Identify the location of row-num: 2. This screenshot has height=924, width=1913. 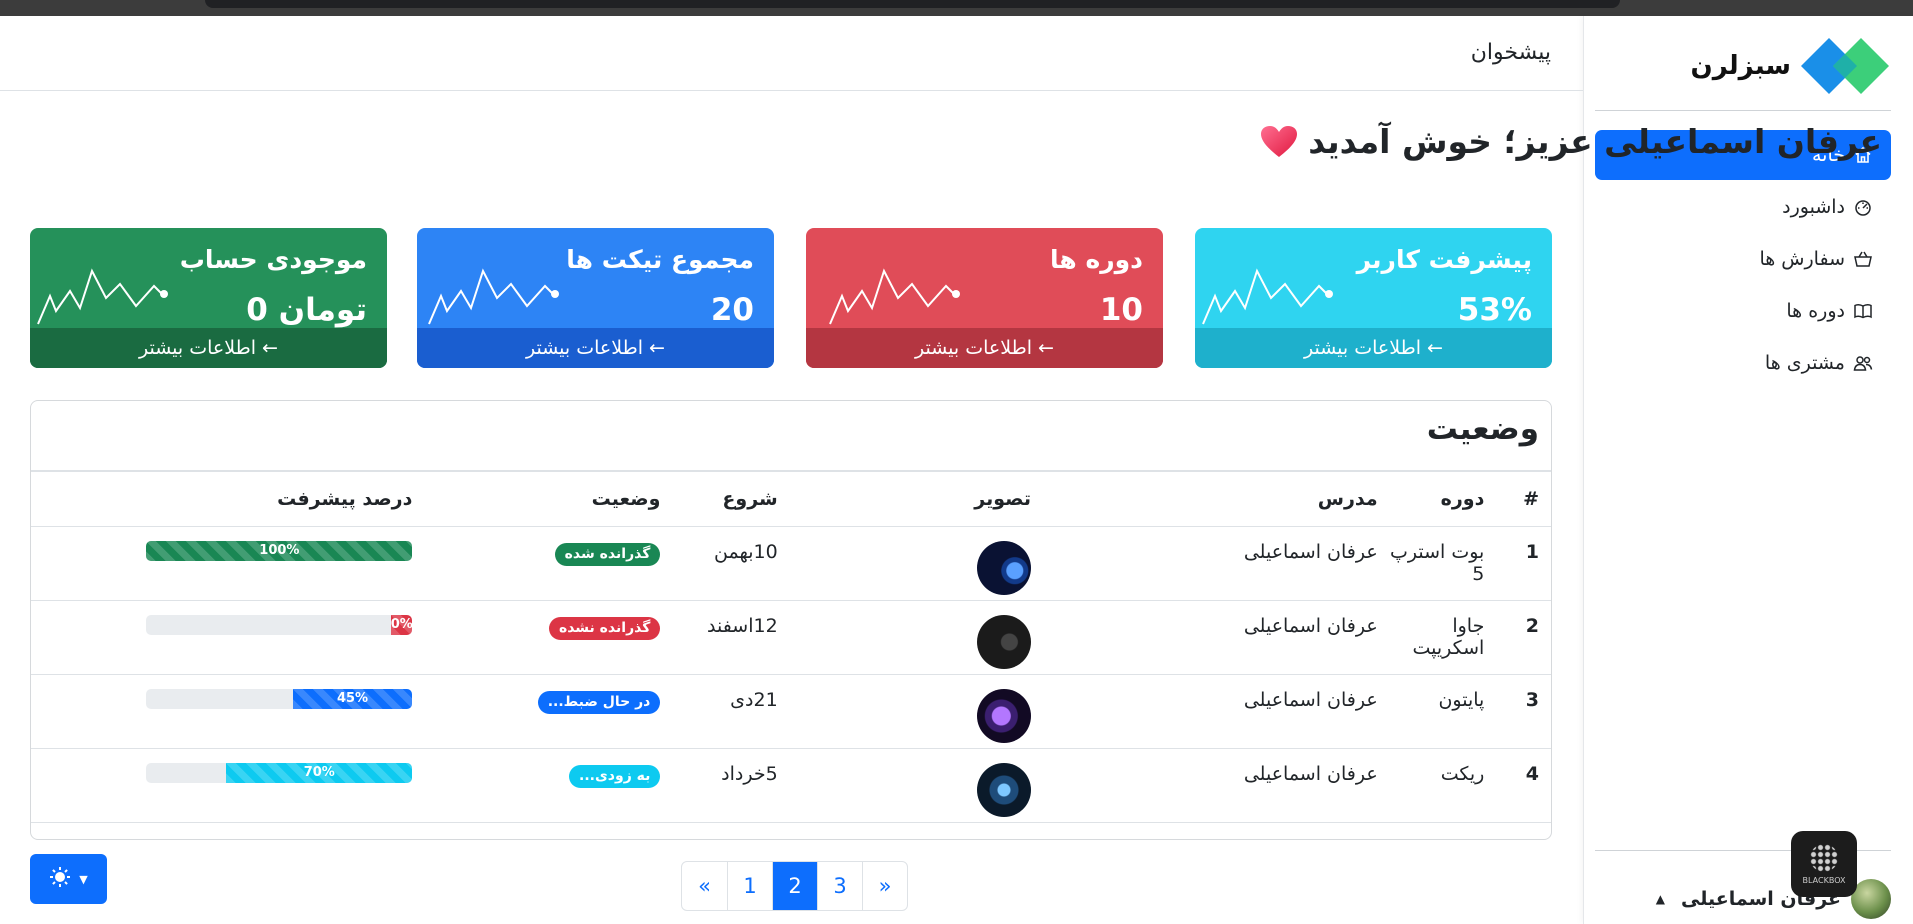
(1517, 637).